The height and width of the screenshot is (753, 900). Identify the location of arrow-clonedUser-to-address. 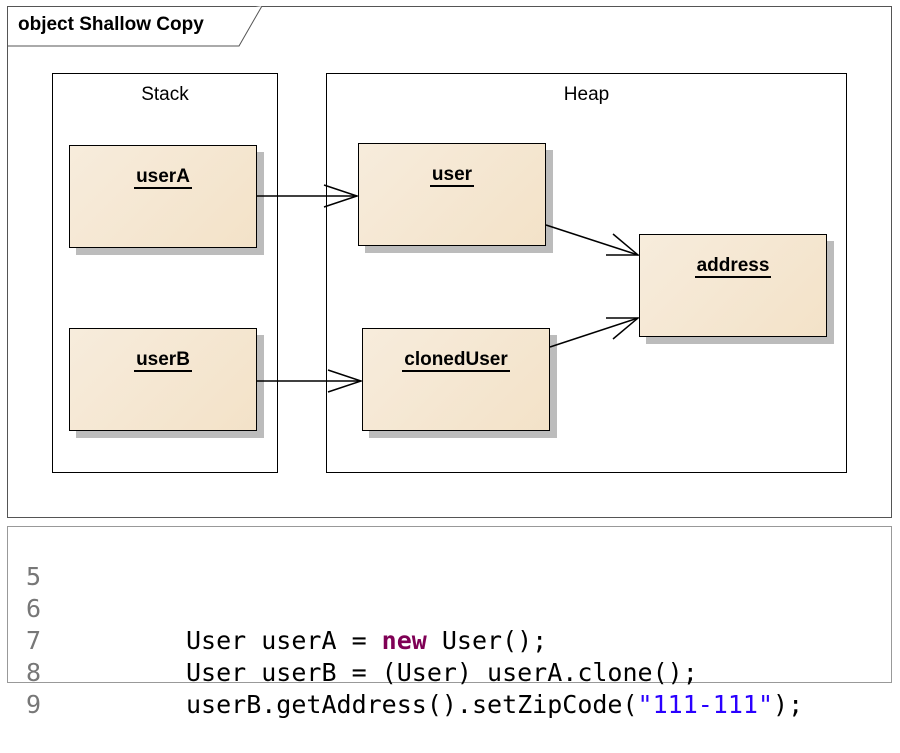
(595, 332).